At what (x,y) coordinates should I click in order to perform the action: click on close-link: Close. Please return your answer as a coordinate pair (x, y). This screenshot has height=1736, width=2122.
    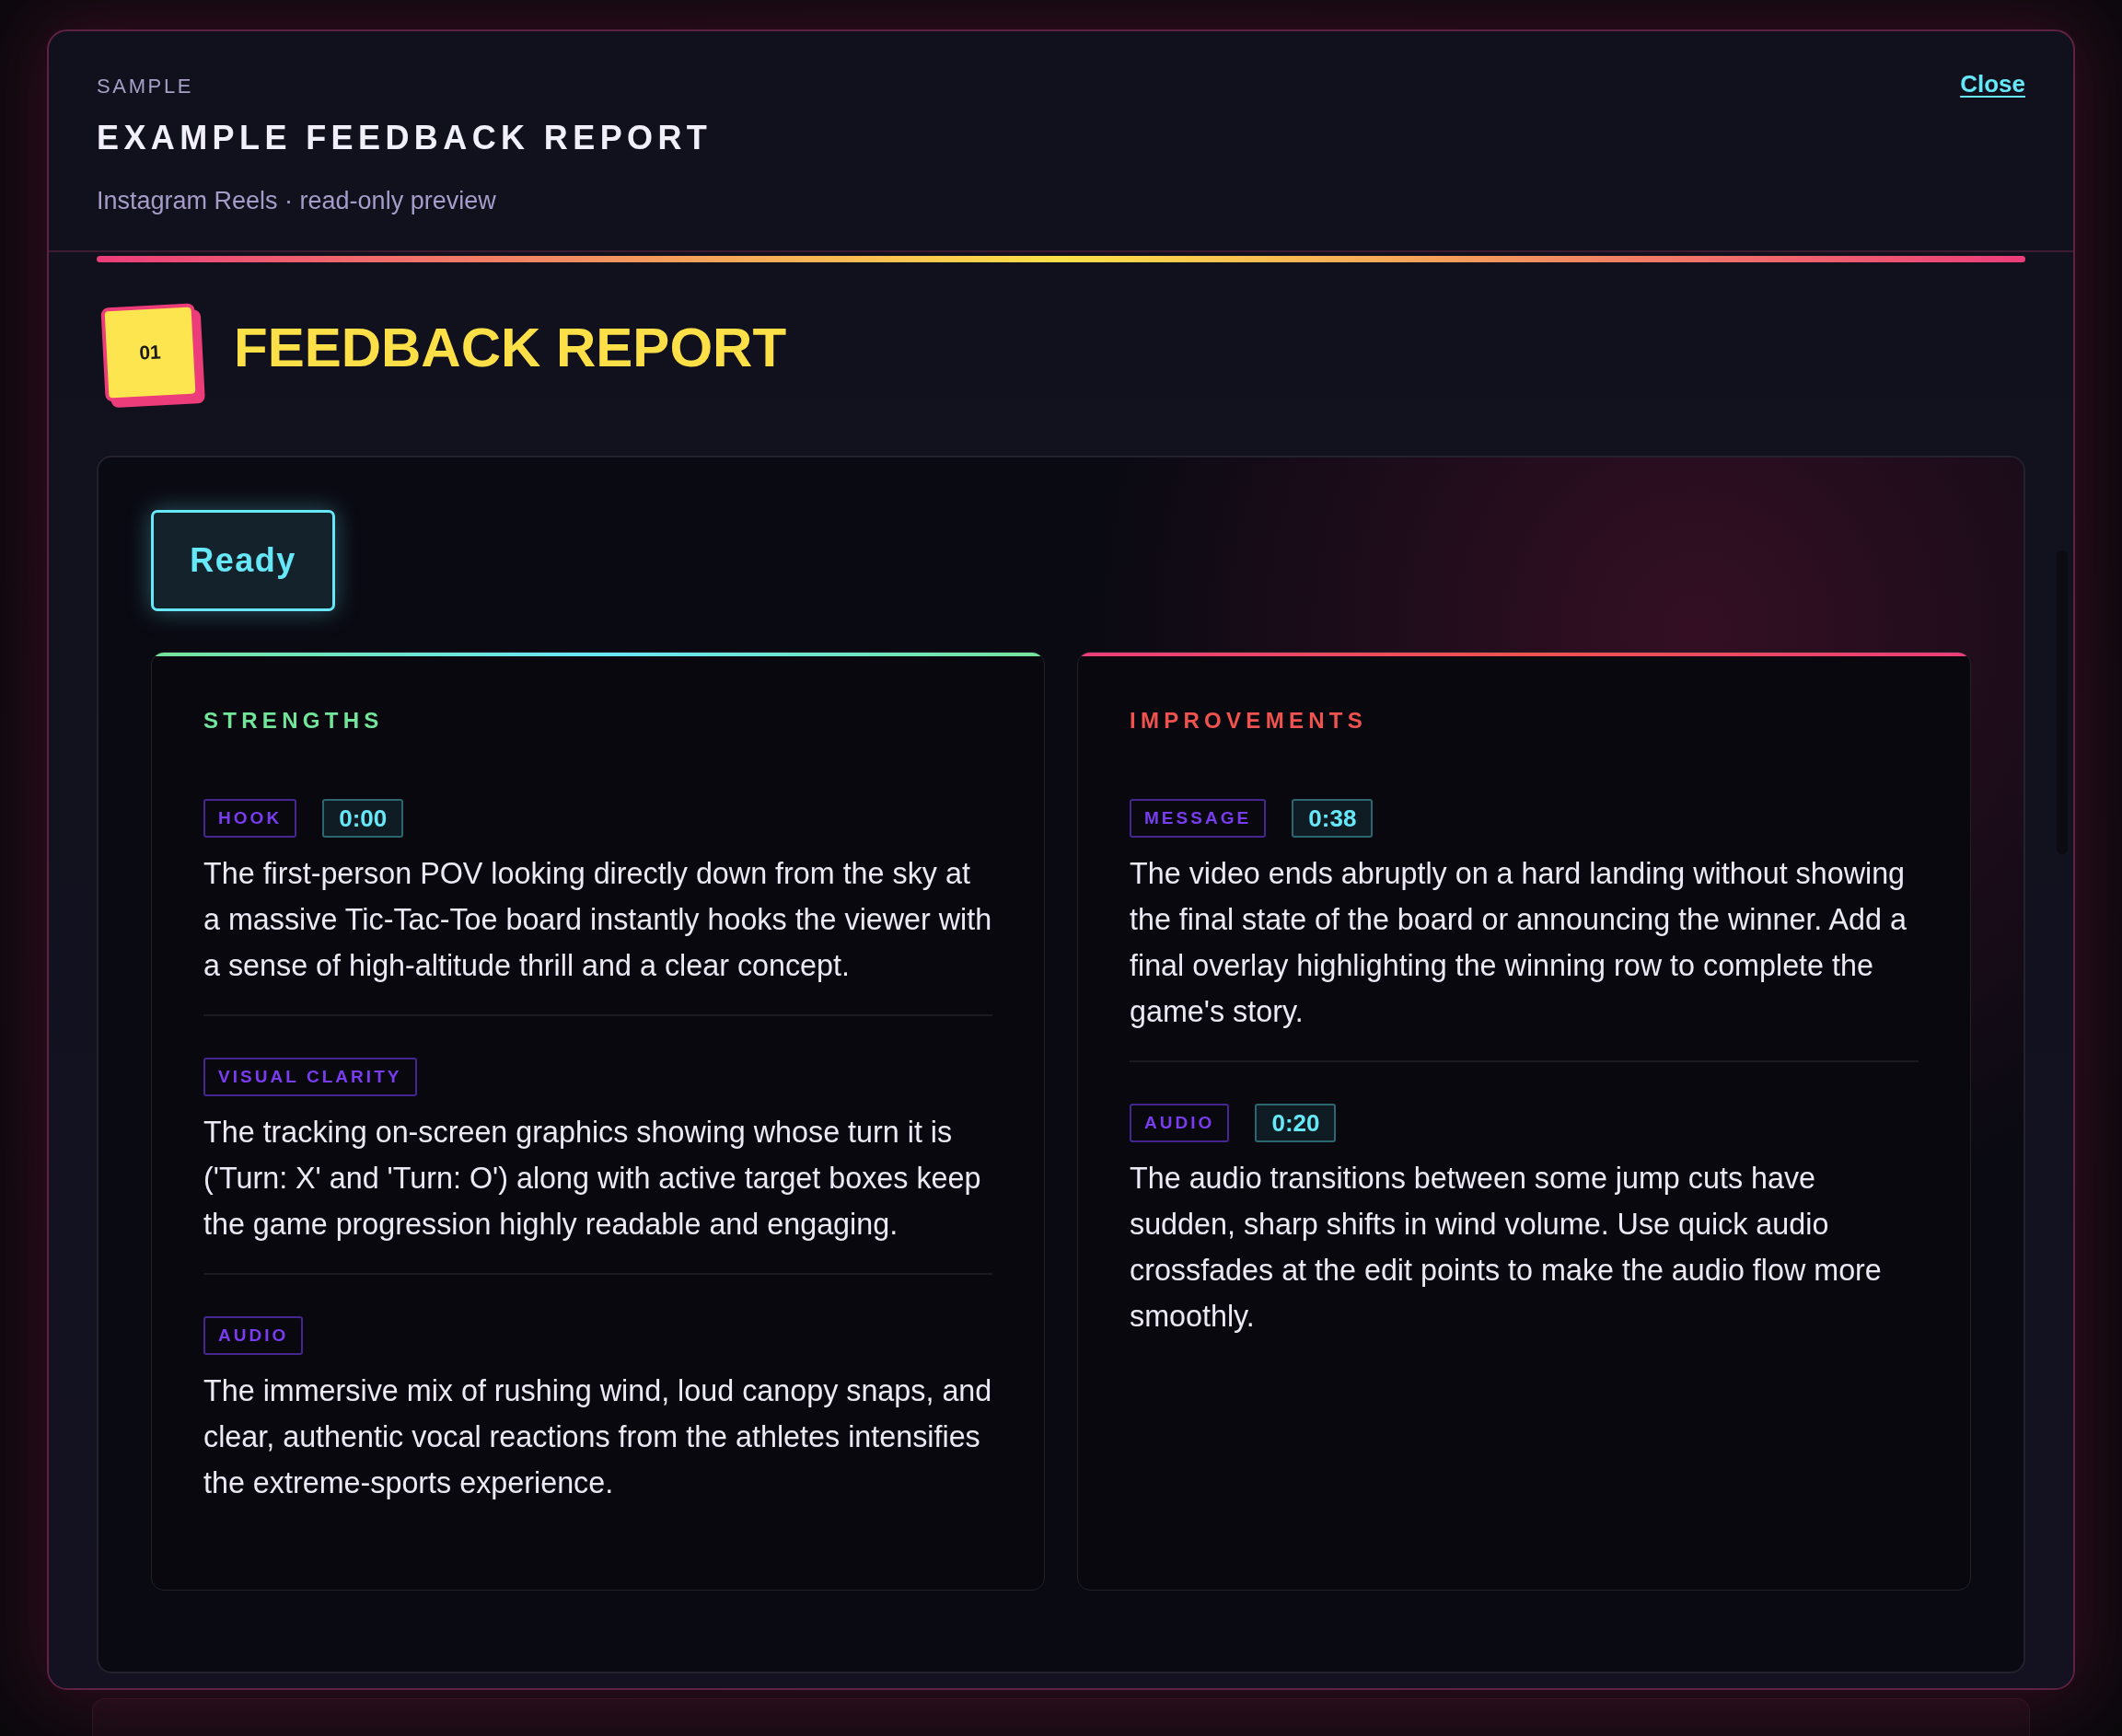
    Looking at the image, I should click on (1992, 83).